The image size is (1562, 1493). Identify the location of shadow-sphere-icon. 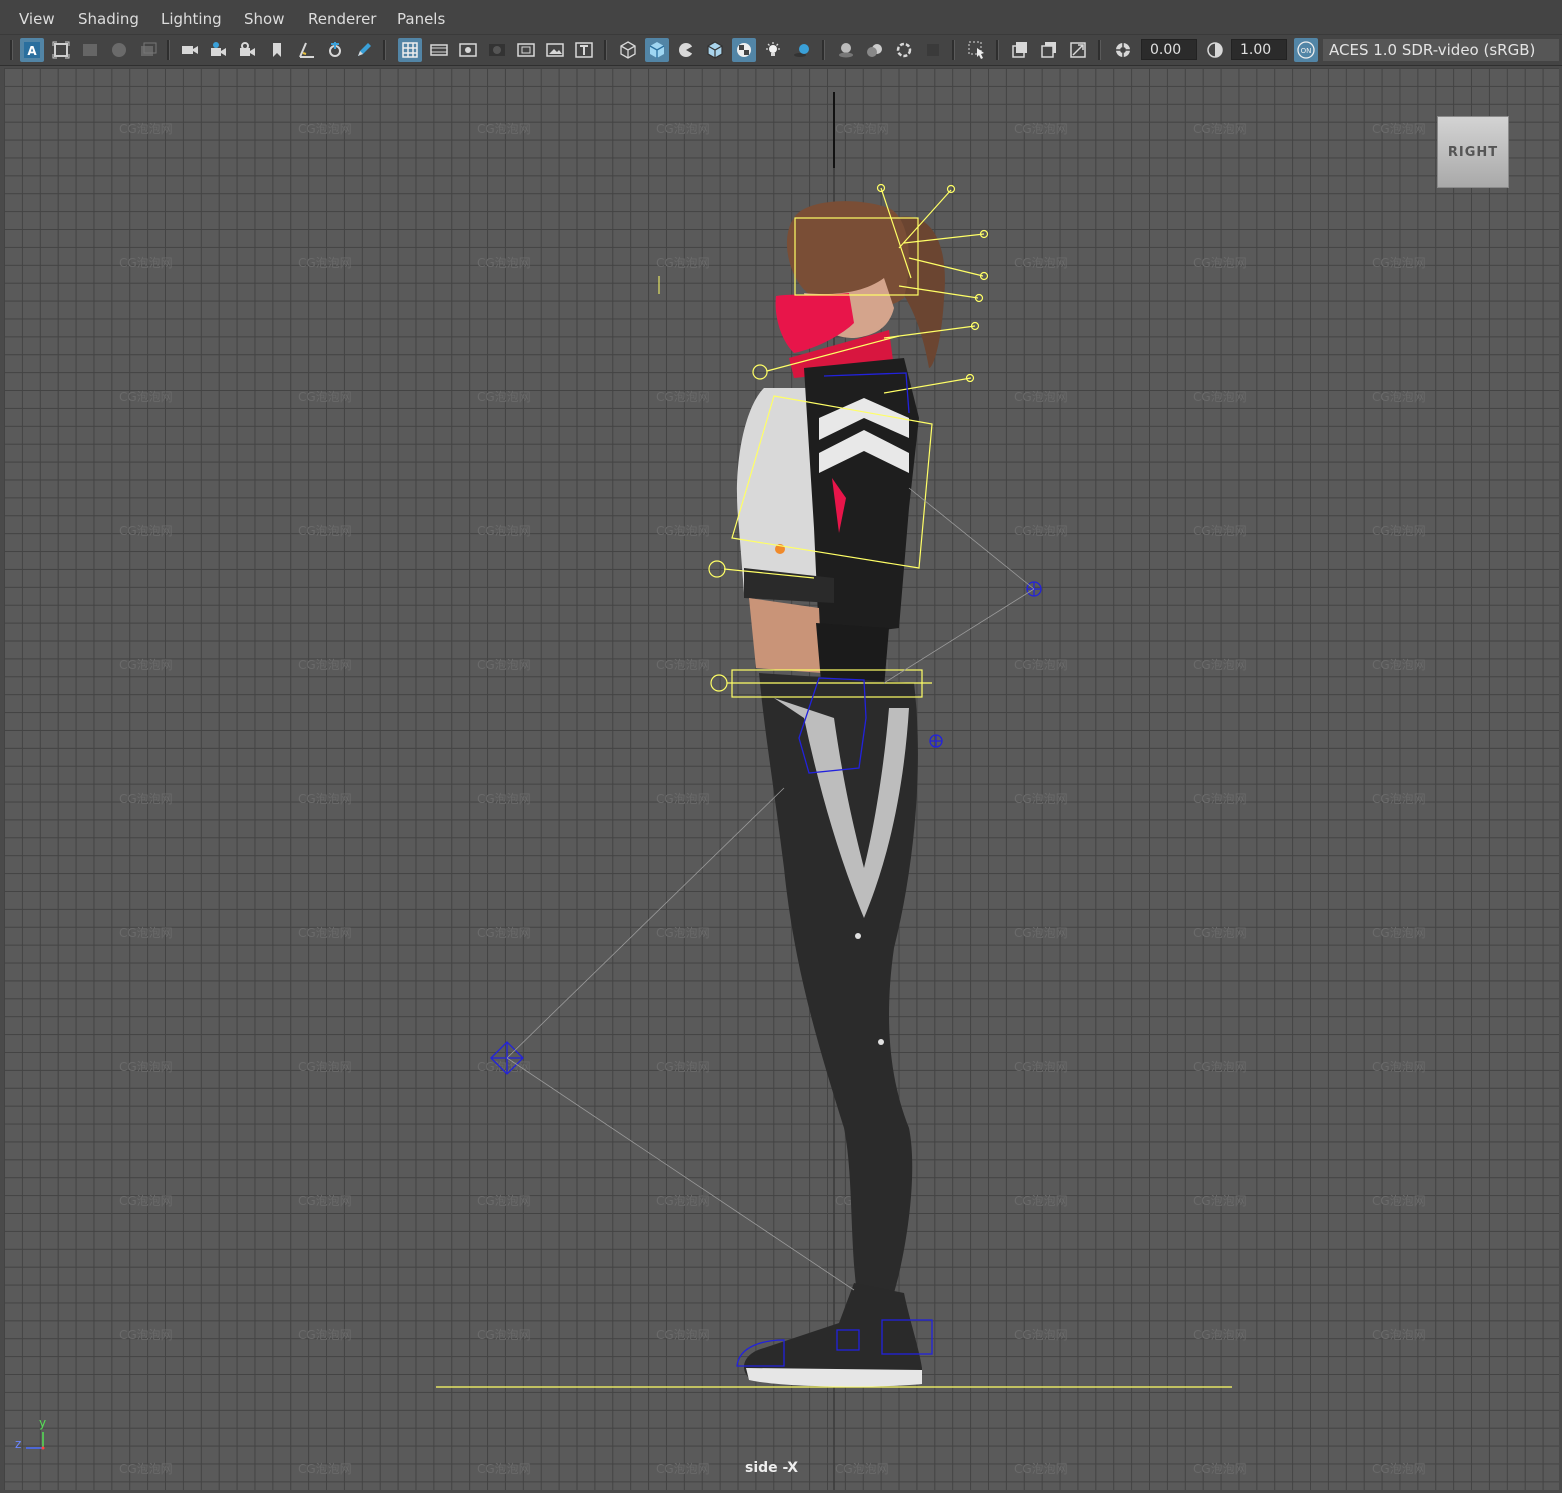
(801, 50).